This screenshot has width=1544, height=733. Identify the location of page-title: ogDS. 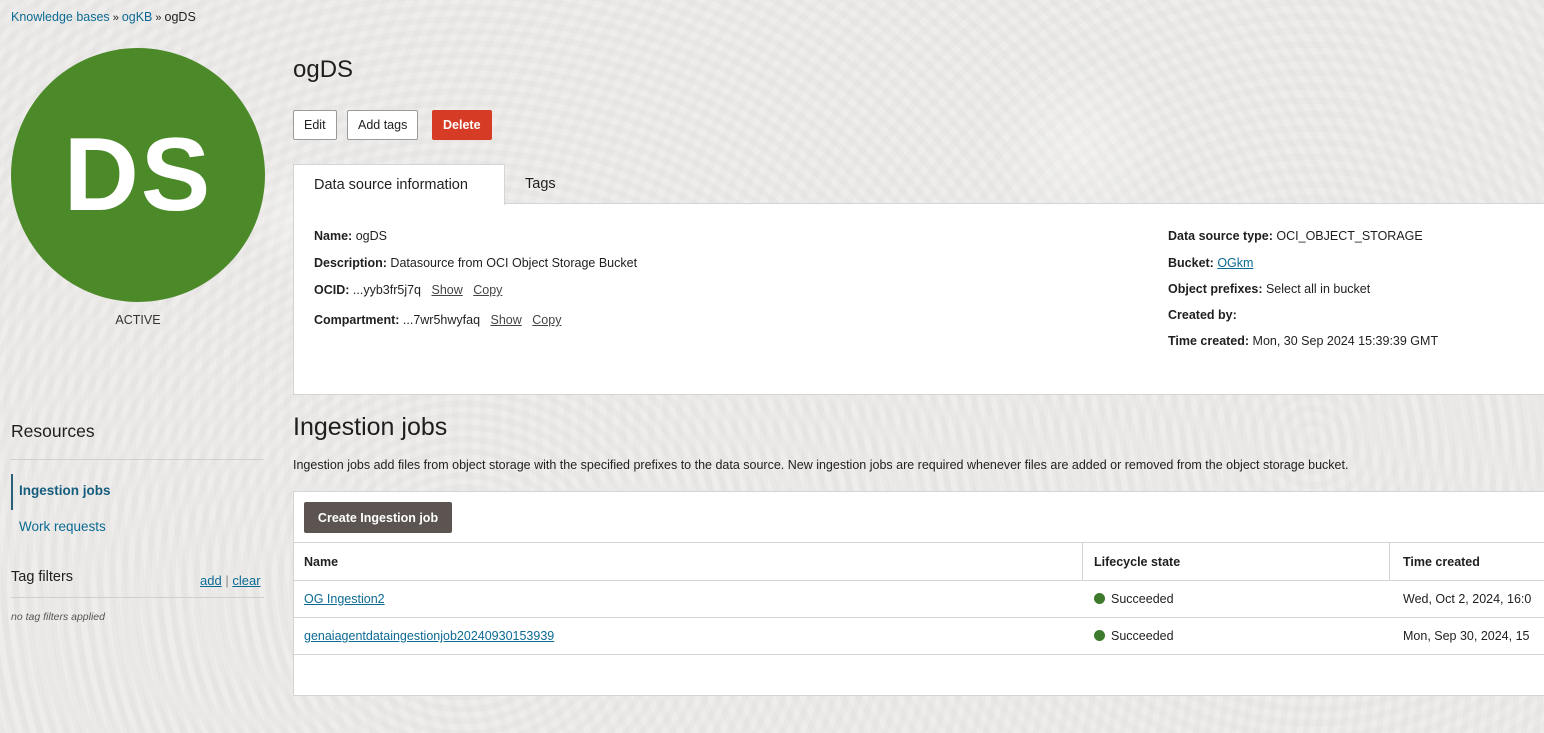
(323, 69).